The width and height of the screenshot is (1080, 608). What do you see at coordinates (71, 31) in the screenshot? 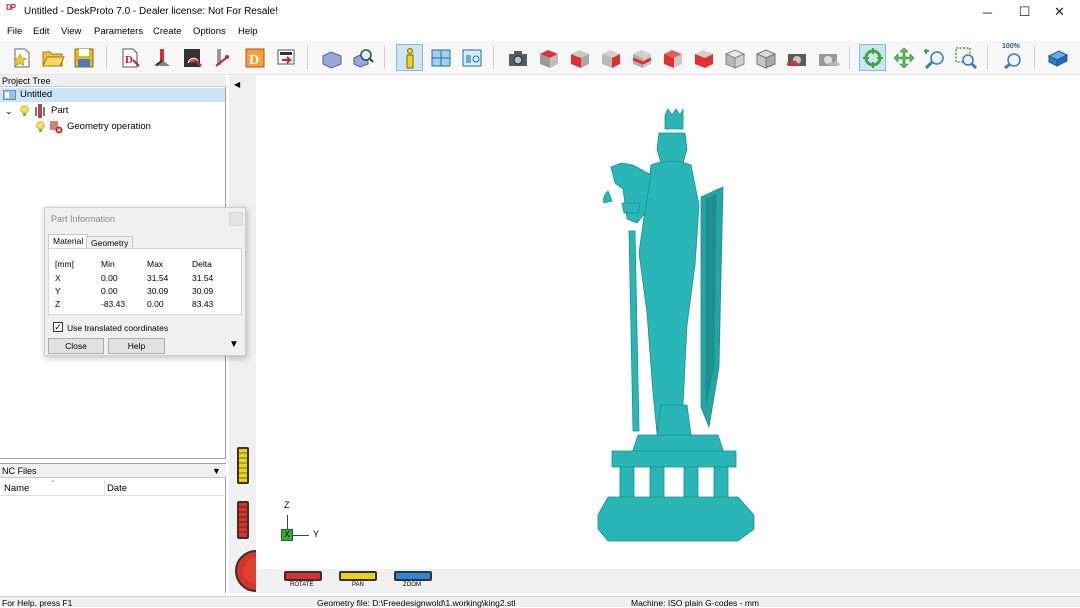
I see `menu-view: View` at bounding box center [71, 31].